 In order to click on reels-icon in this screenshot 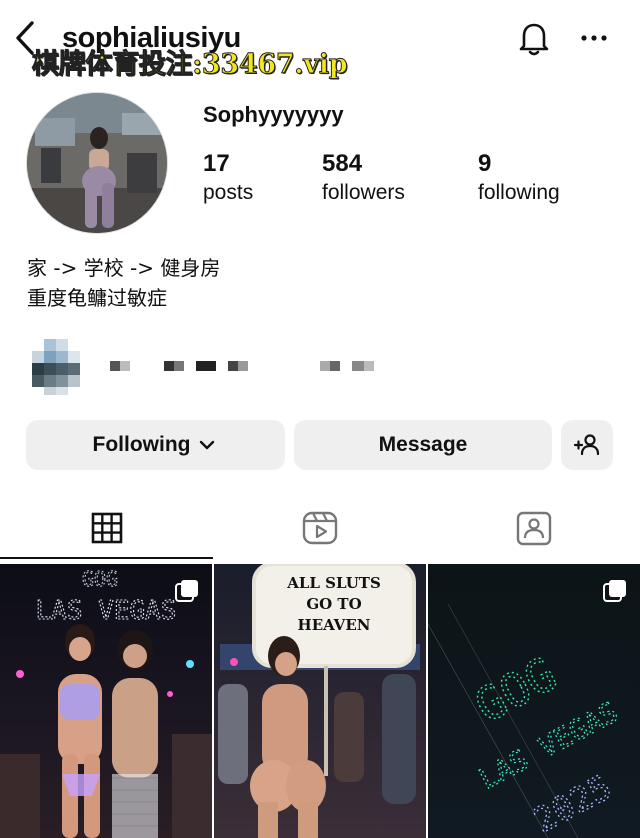, I will do `click(320, 528)`.